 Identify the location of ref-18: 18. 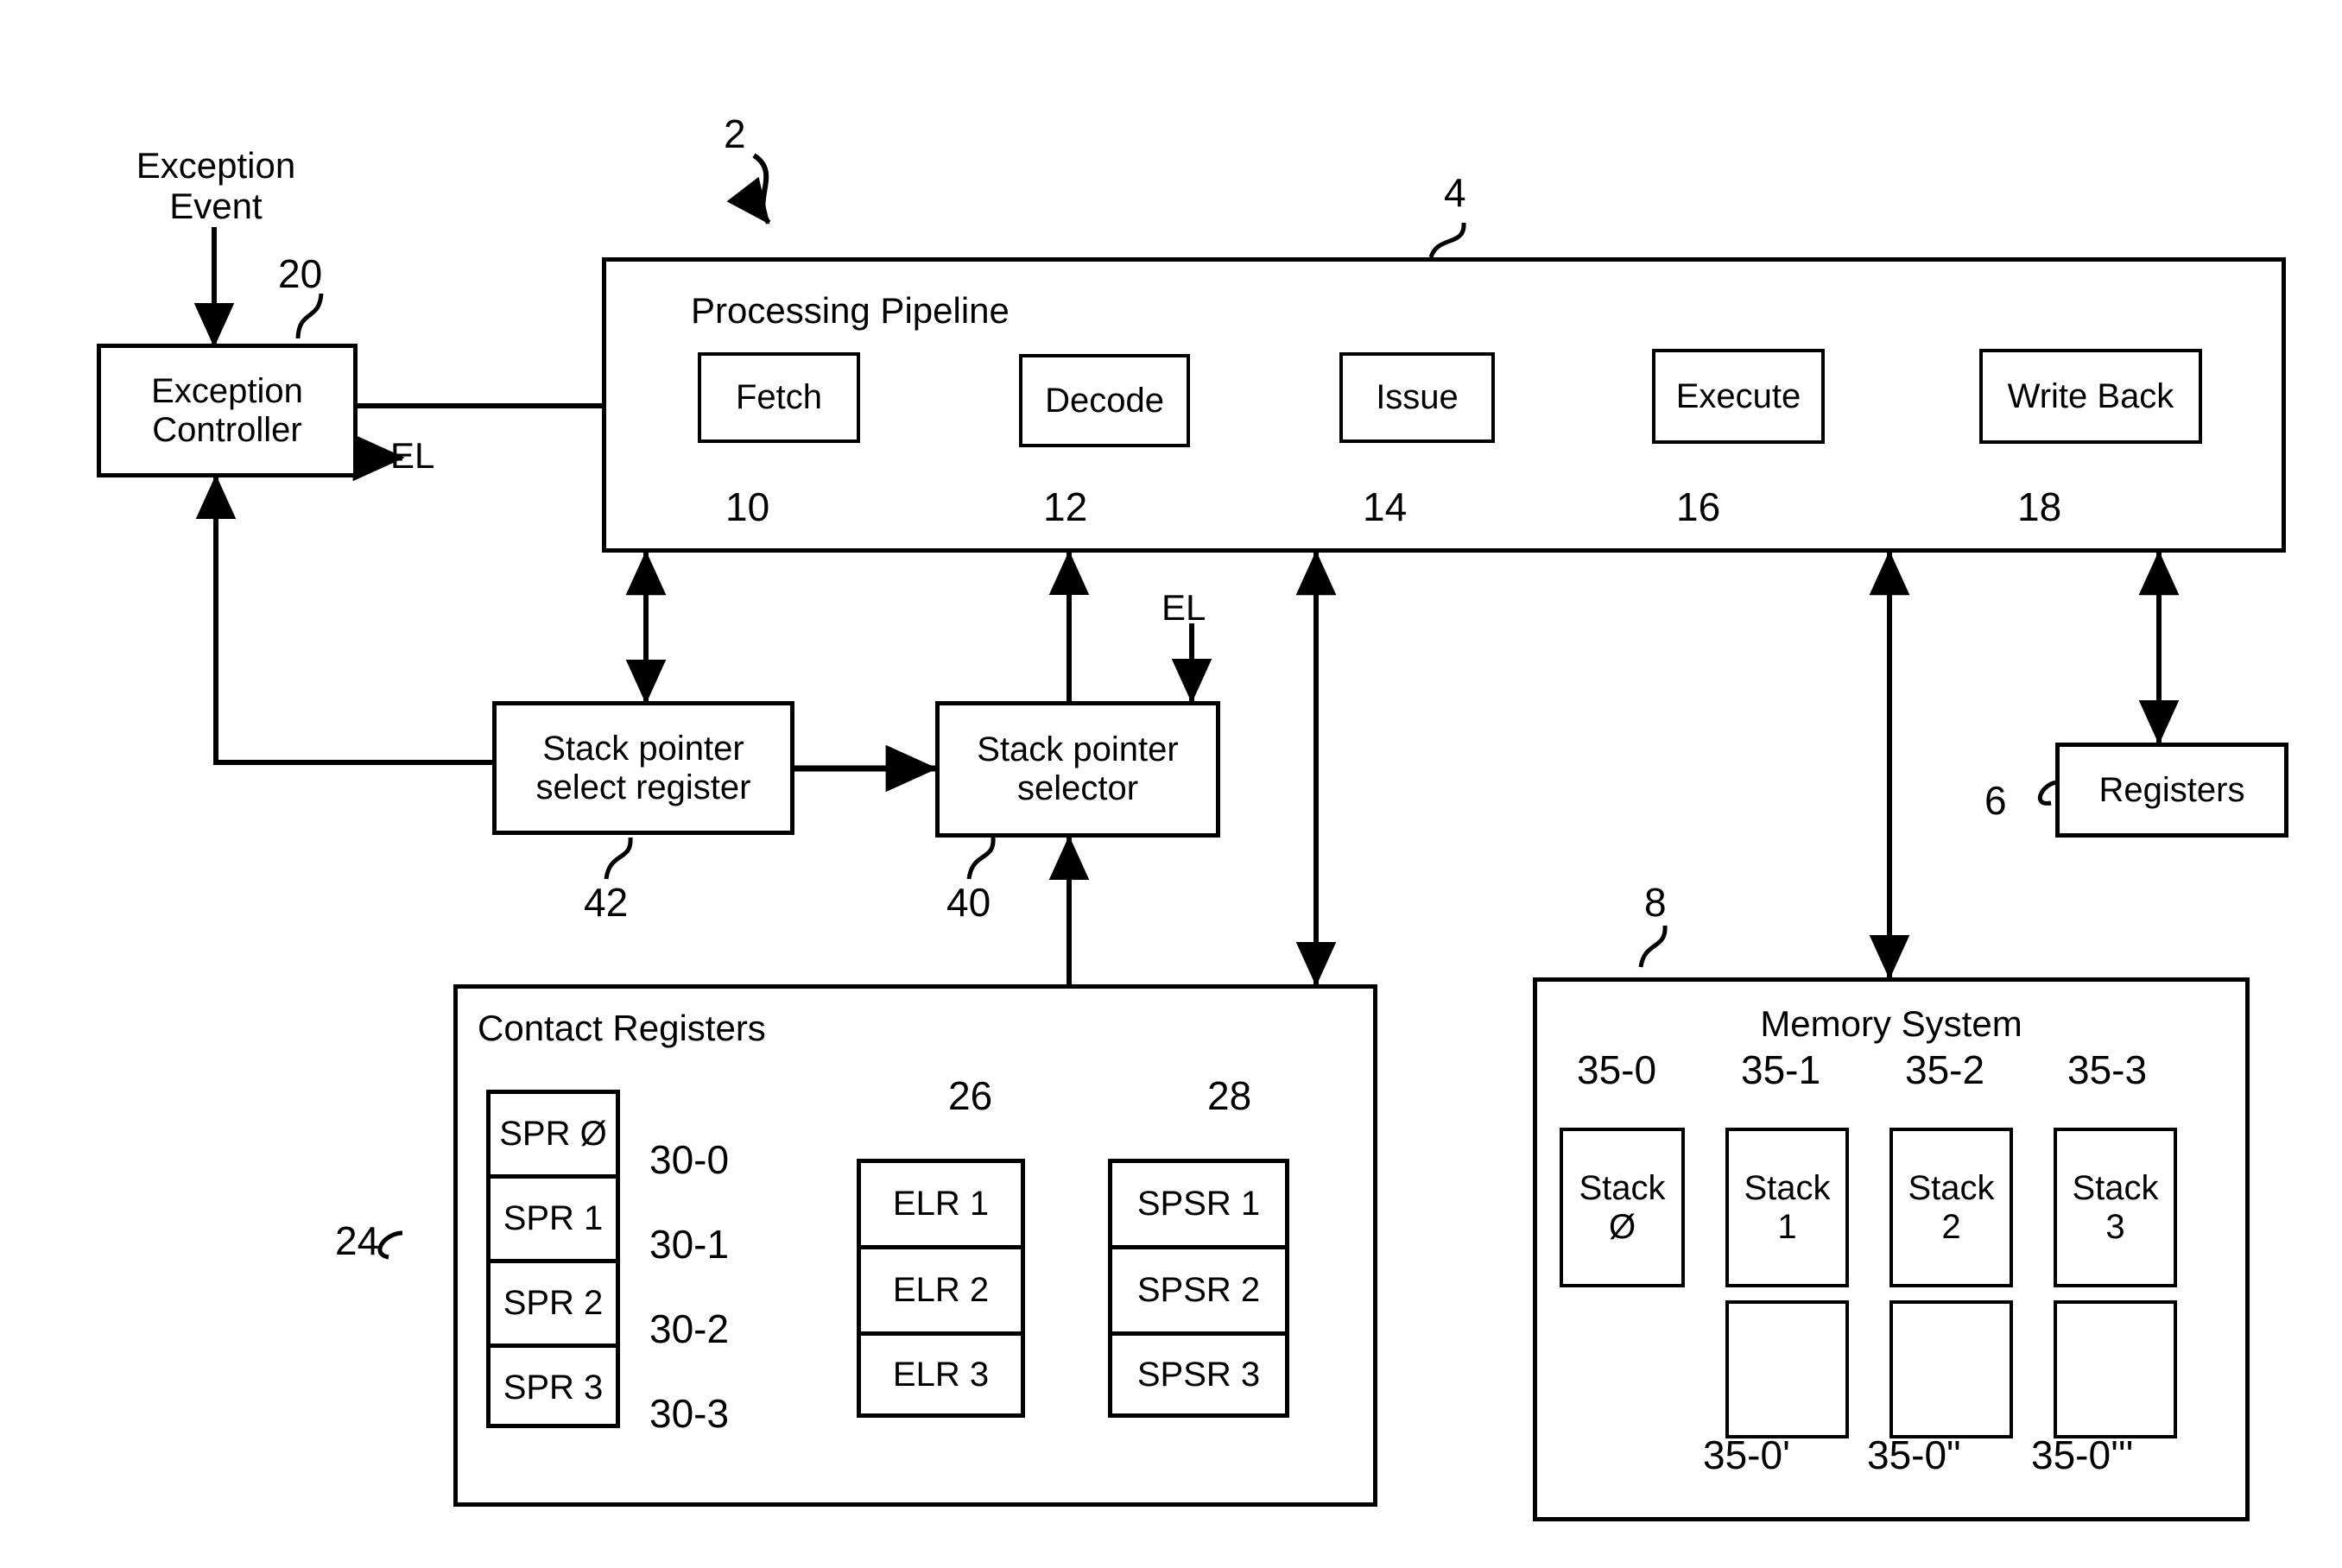
(2039, 507).